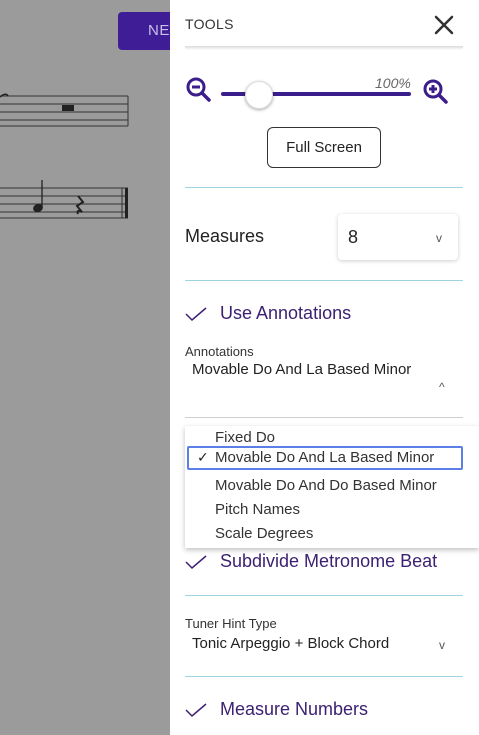  I want to click on annotations-value: Movable Do And La Based Minor, so click(302, 369).